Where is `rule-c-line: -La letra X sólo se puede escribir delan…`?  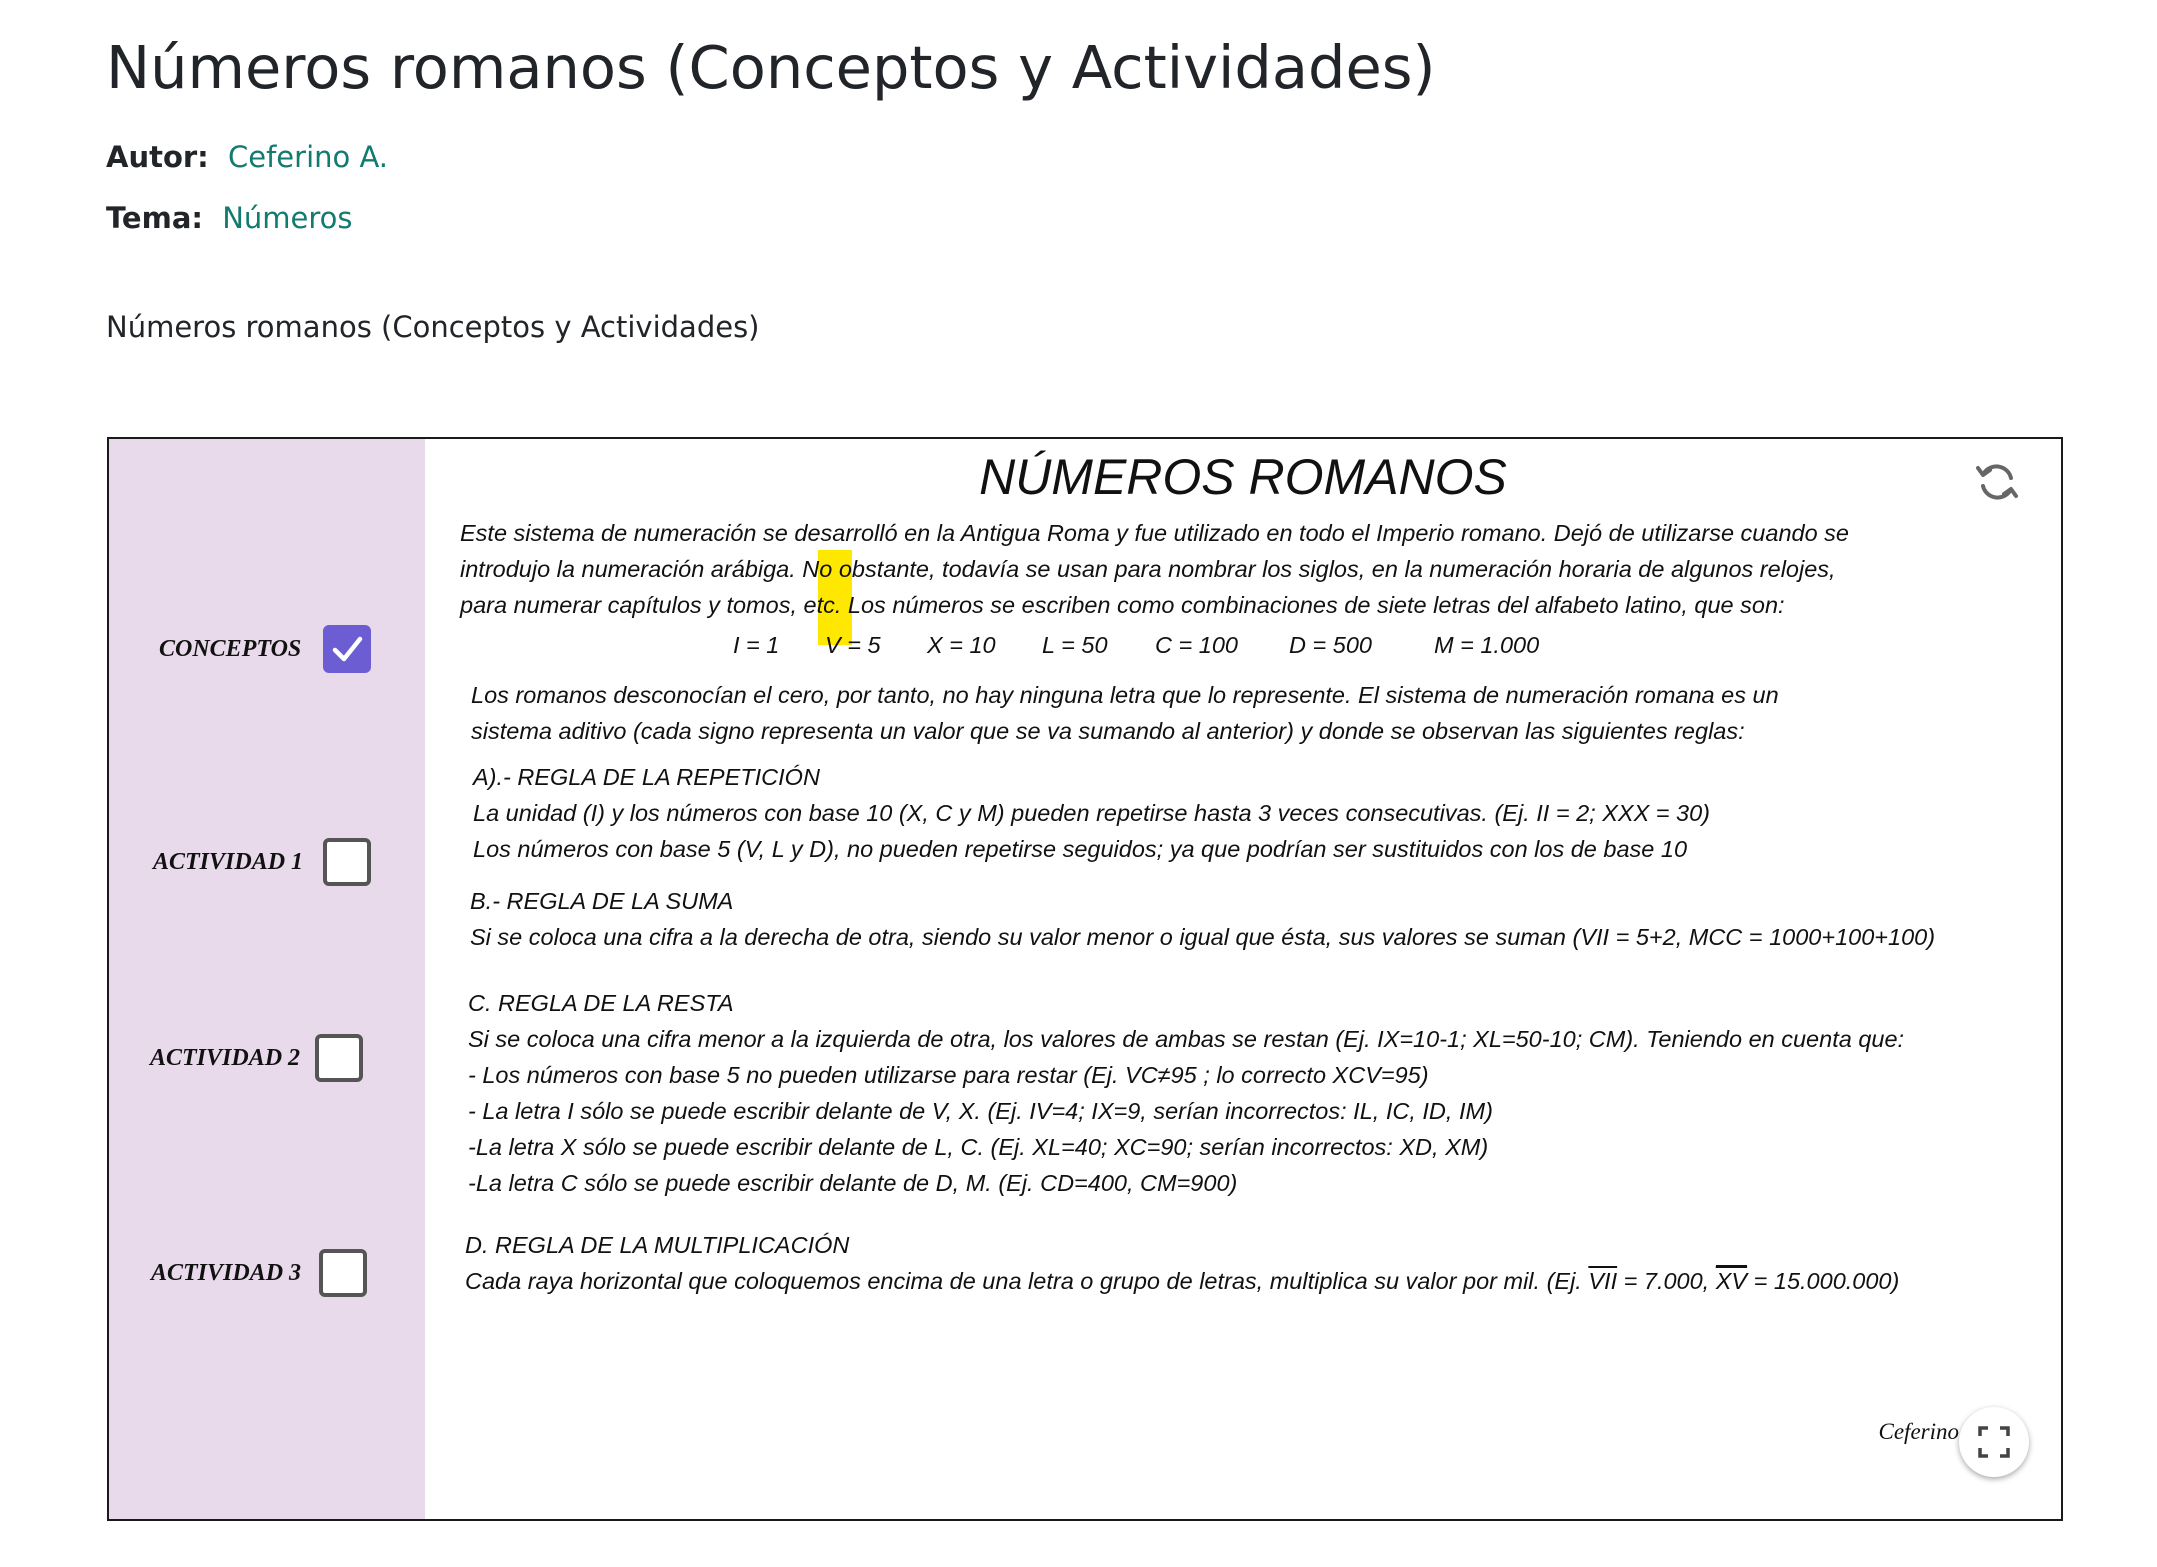 rule-c-line: -La letra X sólo se puede escribir delan… is located at coordinates (978, 1147).